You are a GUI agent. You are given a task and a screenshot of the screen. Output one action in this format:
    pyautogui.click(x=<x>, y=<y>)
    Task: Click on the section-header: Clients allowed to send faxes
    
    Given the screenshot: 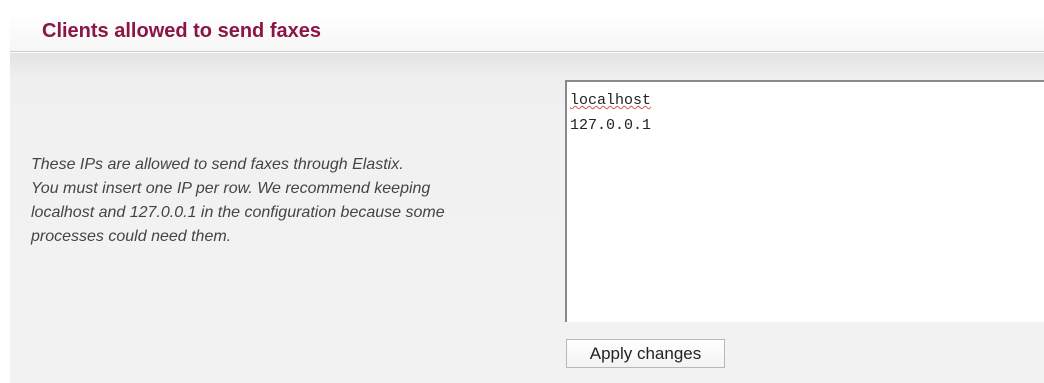 What is the action you would take?
    pyautogui.click(x=527, y=32)
    